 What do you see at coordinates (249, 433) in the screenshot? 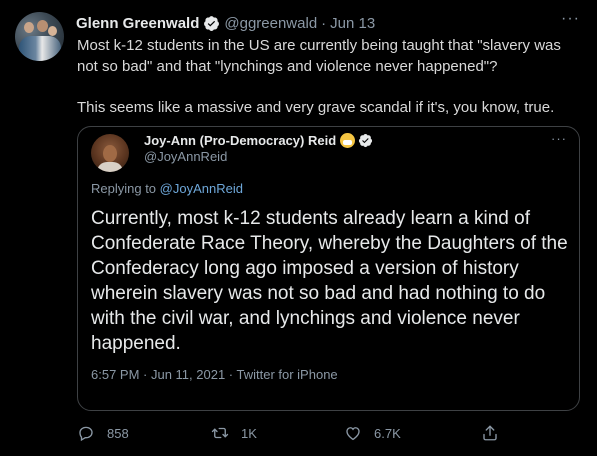
I see `retweet-count: 1K` at bounding box center [249, 433].